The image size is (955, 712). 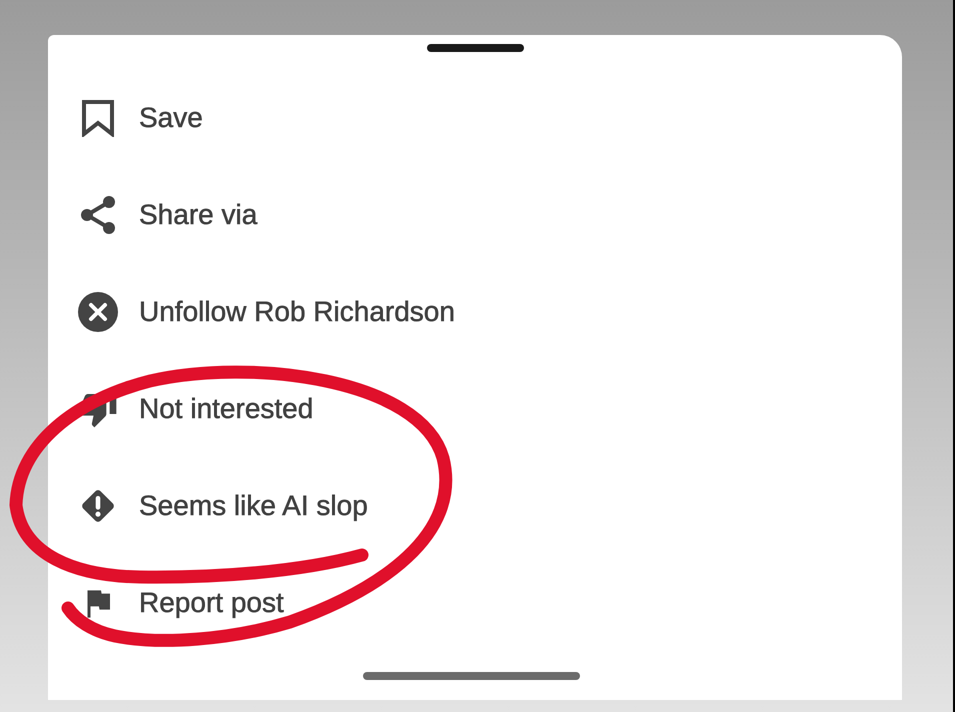 What do you see at coordinates (98, 215) in the screenshot?
I see `share-icon` at bounding box center [98, 215].